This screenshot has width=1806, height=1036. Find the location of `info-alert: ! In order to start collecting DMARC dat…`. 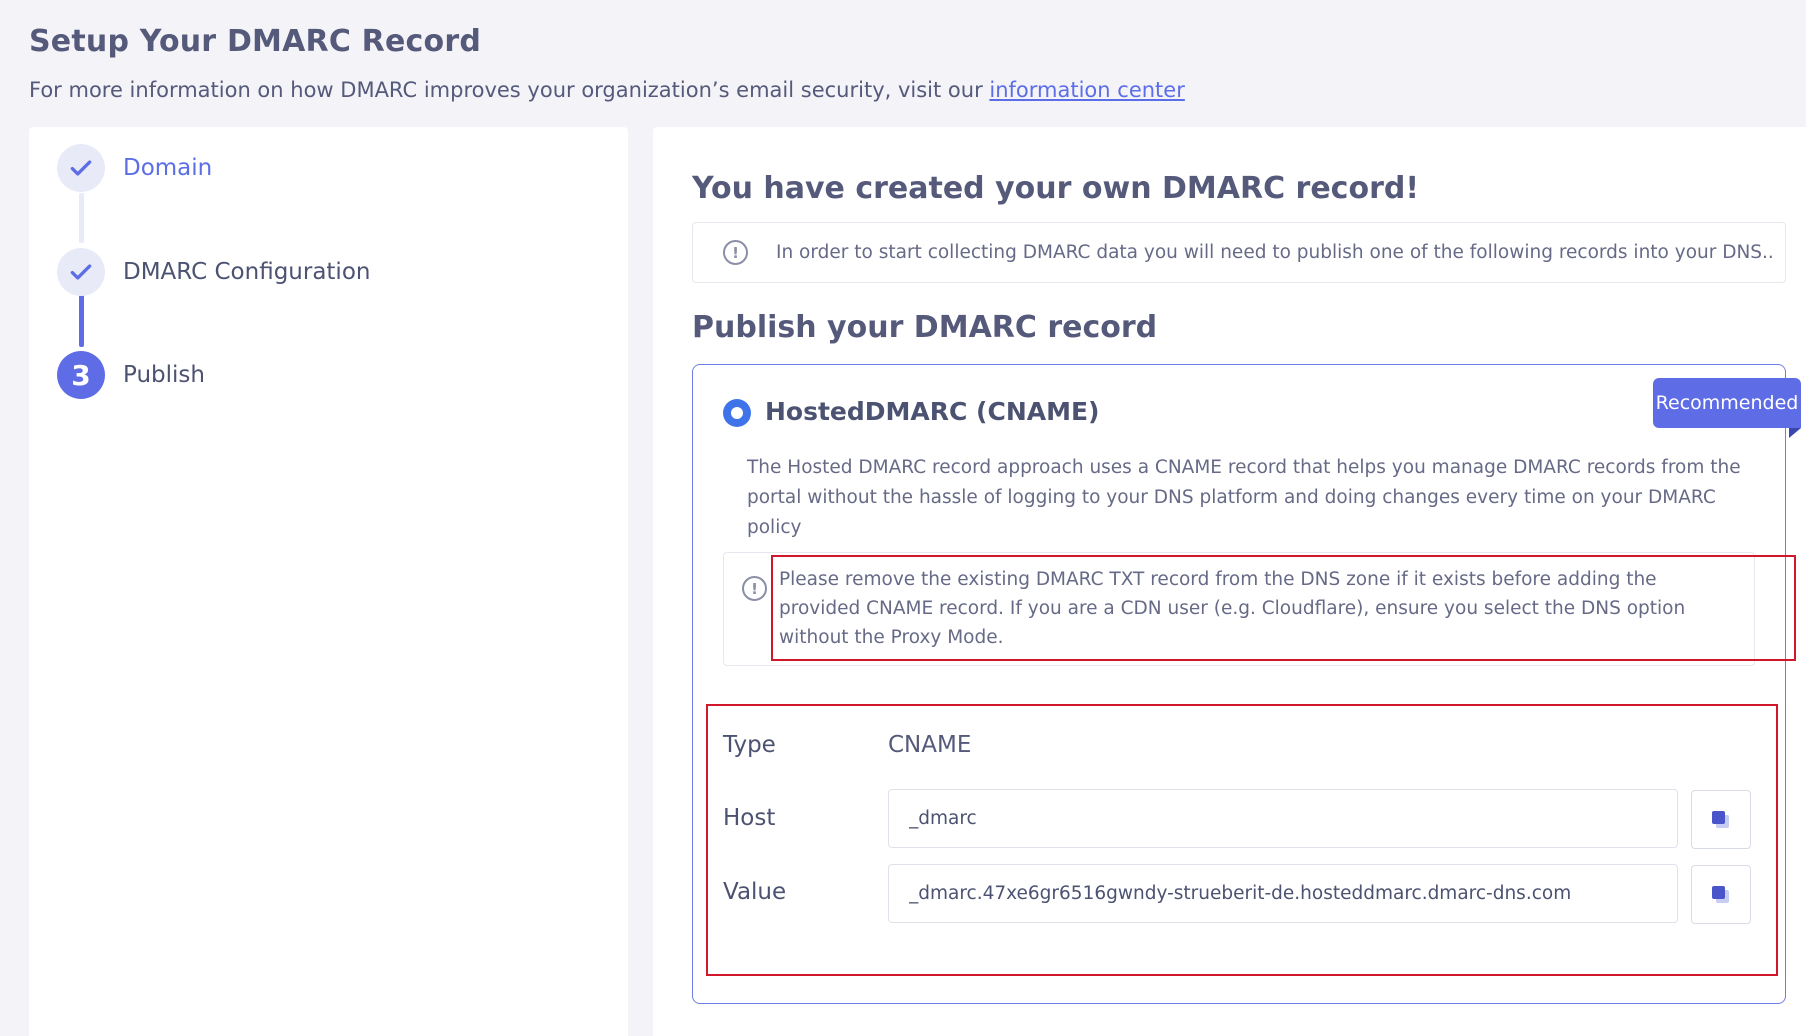

info-alert: ! In order to start collecting DMARC dat… is located at coordinates (1239, 252).